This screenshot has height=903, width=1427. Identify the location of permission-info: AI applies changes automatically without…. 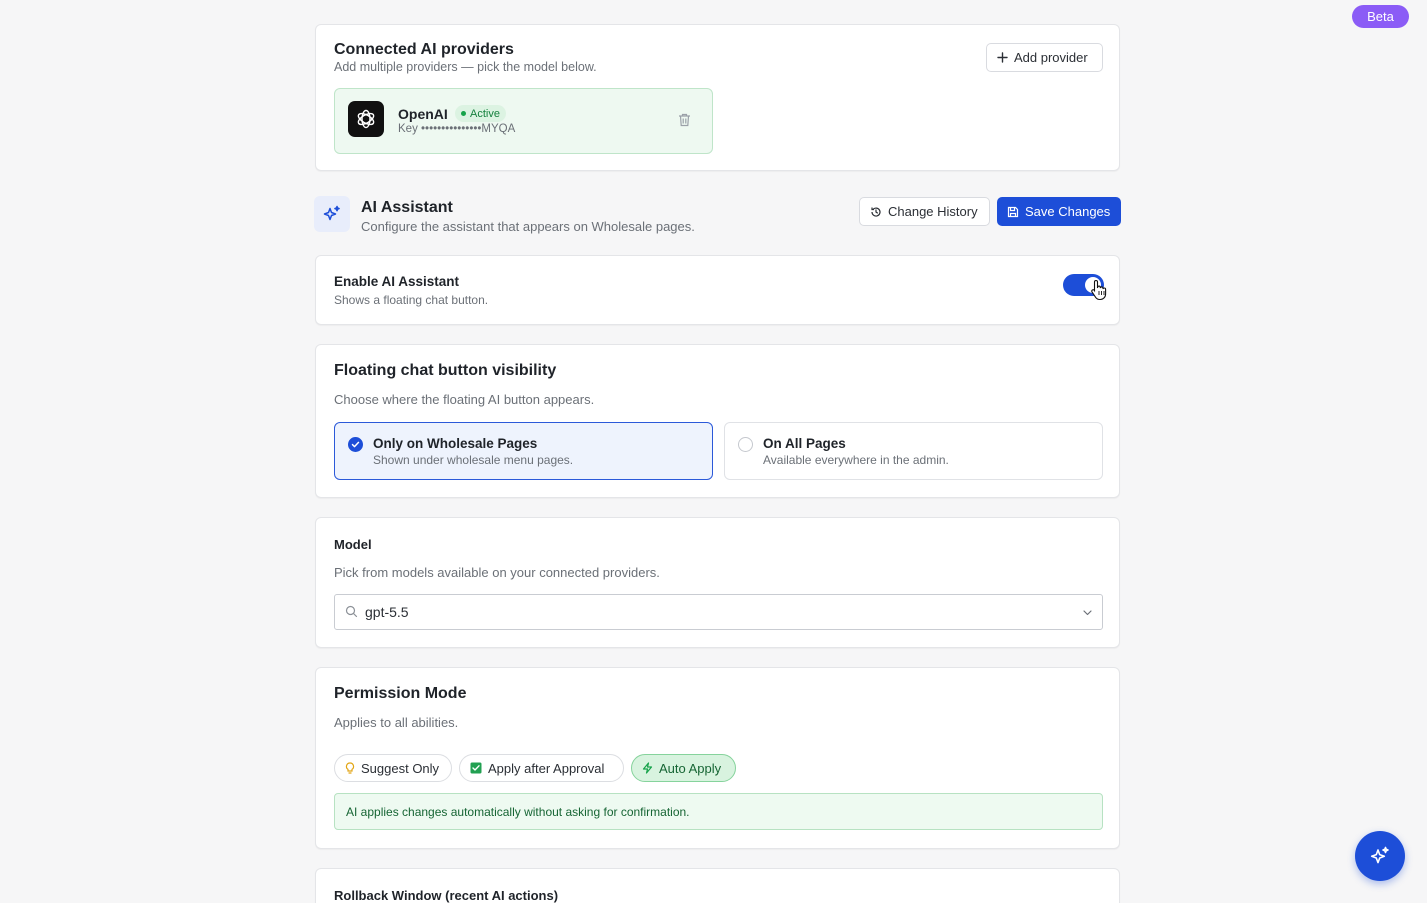
(718, 811).